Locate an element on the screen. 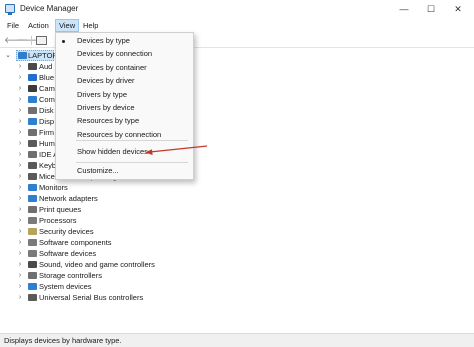  title-bar: Device Manager — ☐ ✕ is located at coordinates (237, 9).